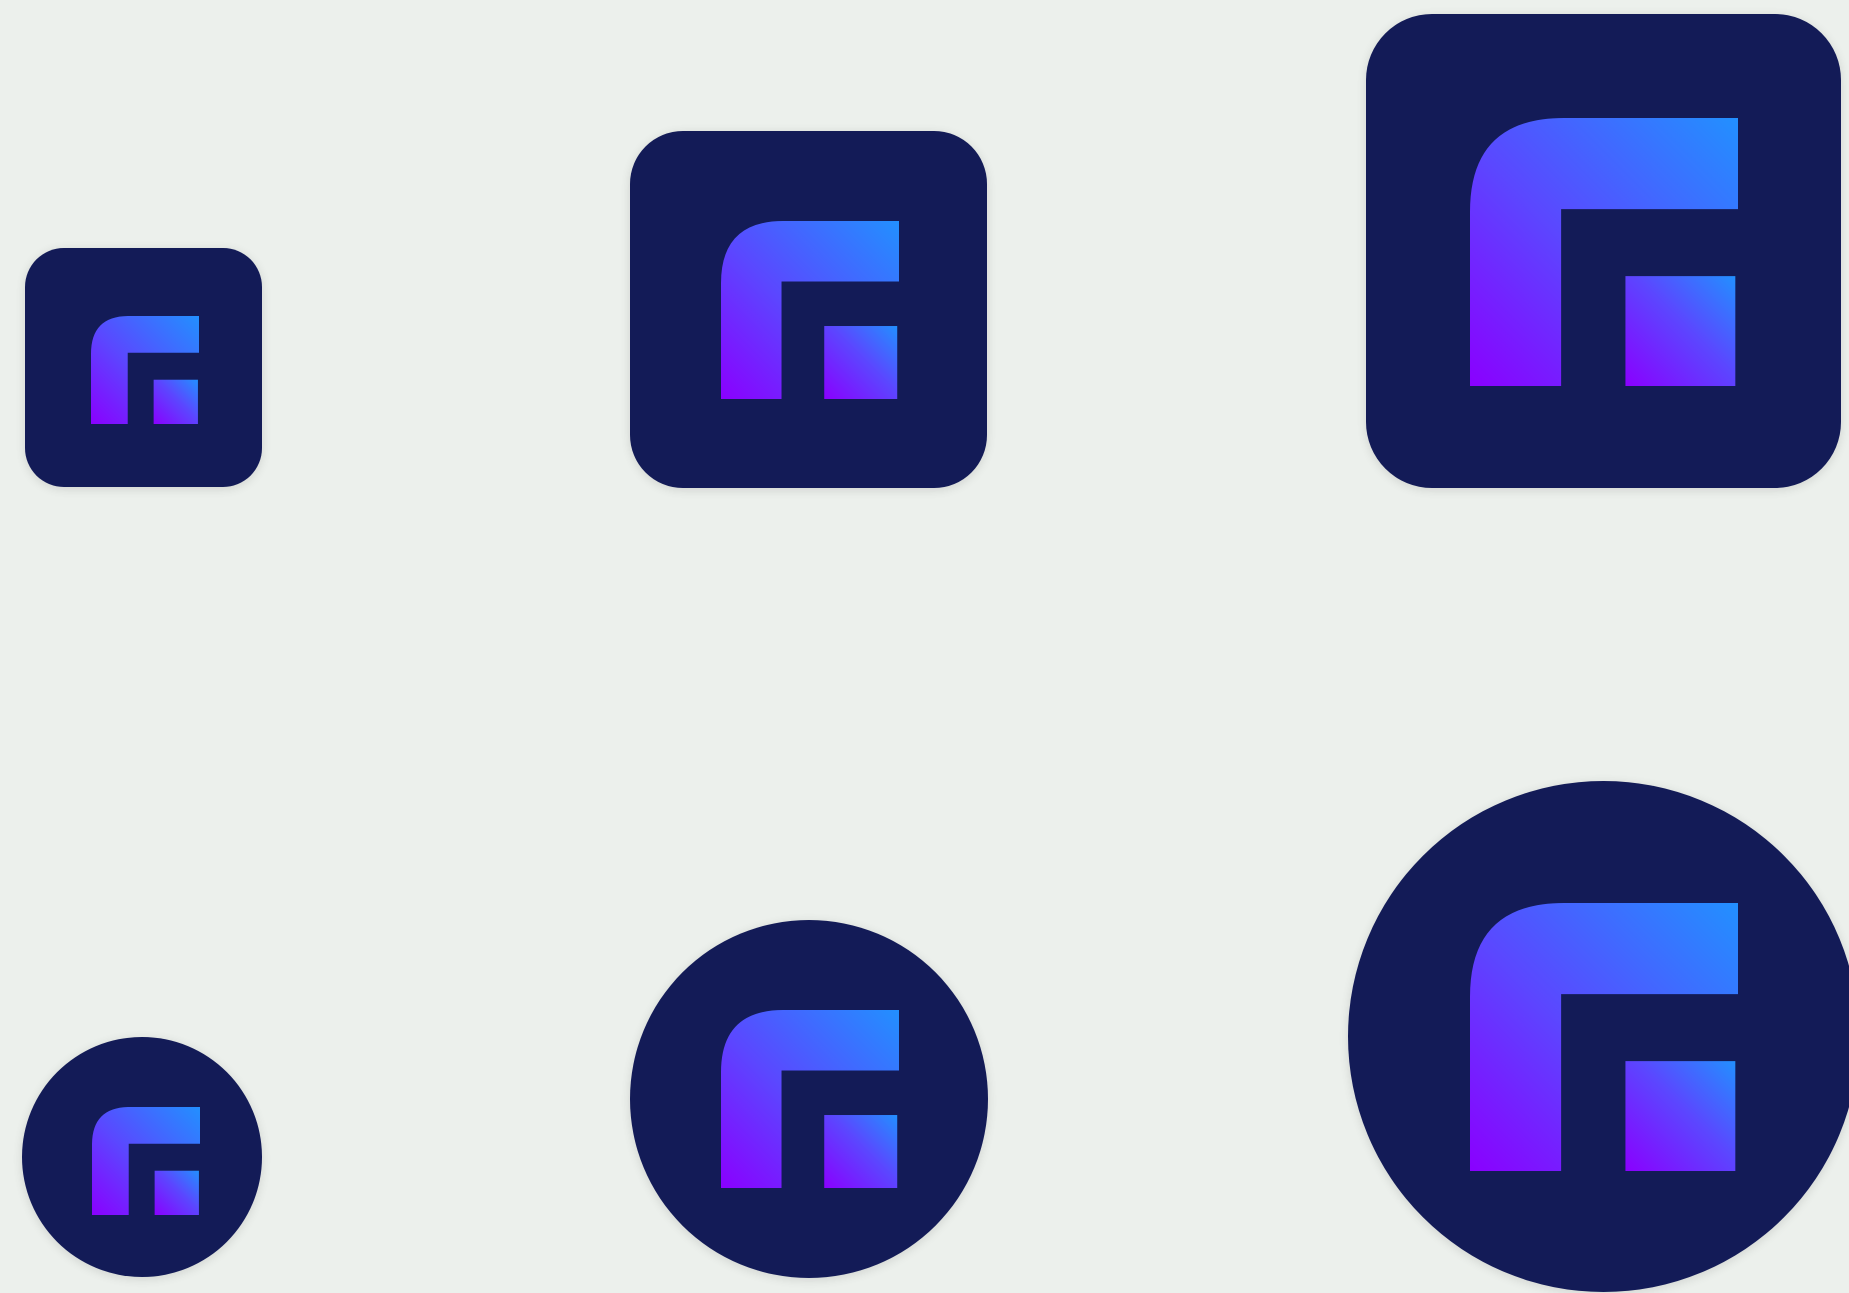  I want to click on logo-badge-square-large, so click(1603, 251).